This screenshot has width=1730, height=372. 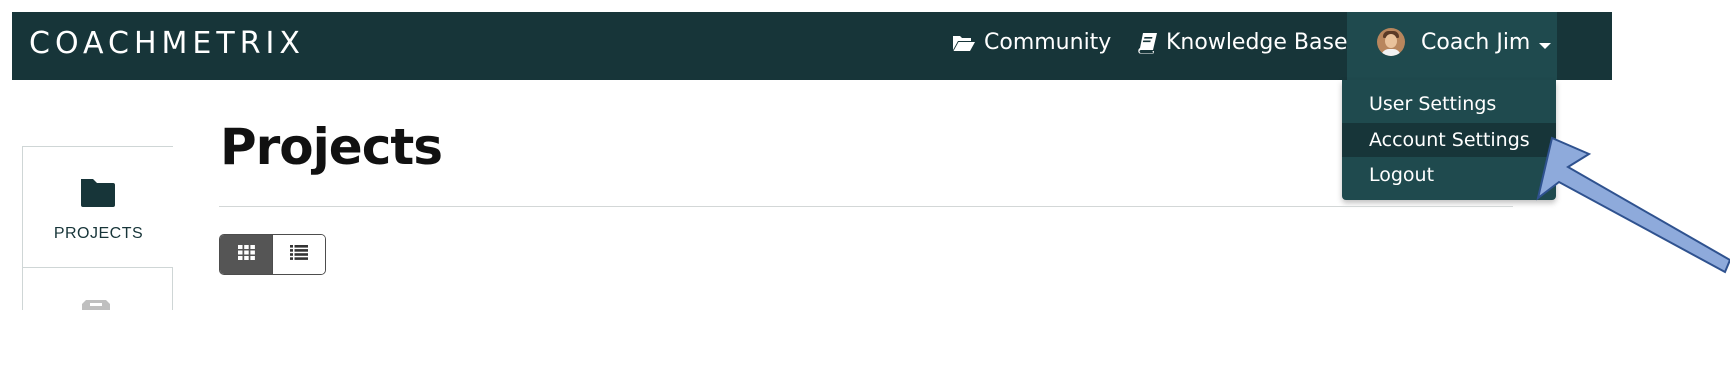 I want to click on document-icon, so click(x=98, y=304).